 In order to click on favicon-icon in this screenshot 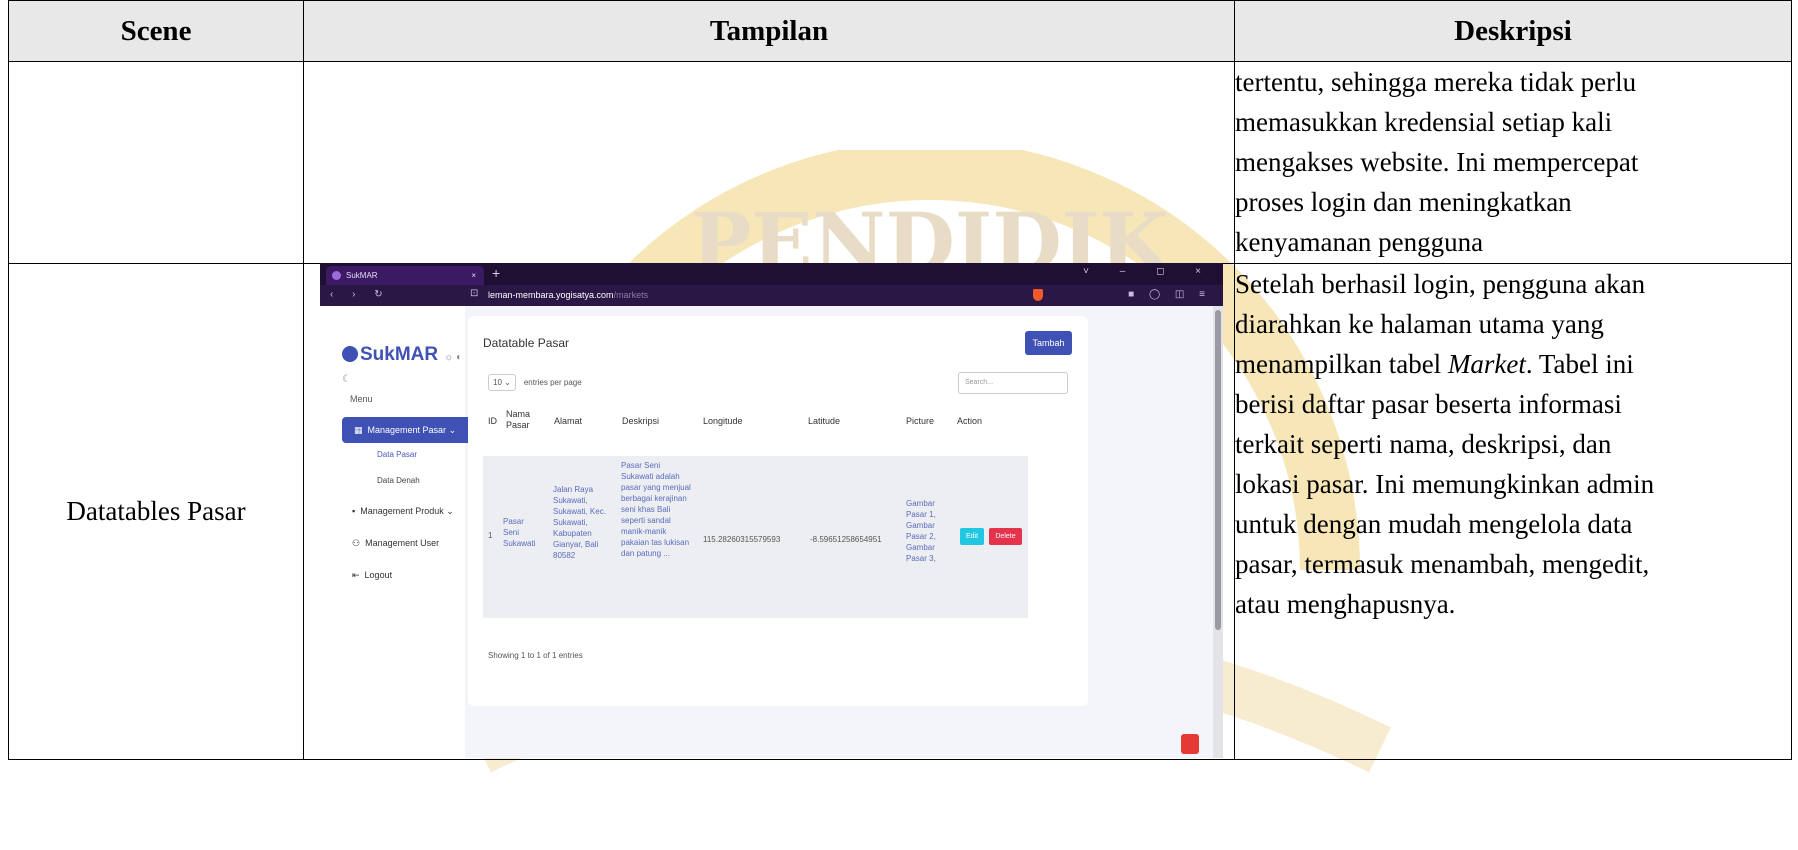, I will do `click(336, 275)`.